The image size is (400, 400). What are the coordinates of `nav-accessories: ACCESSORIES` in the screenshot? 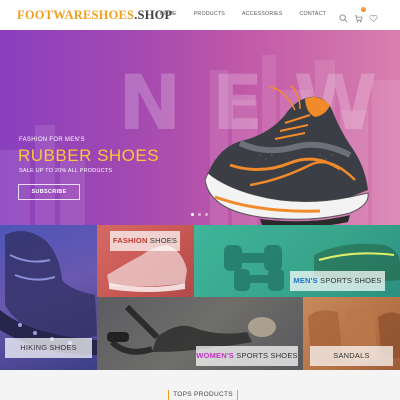 It's located at (262, 14).